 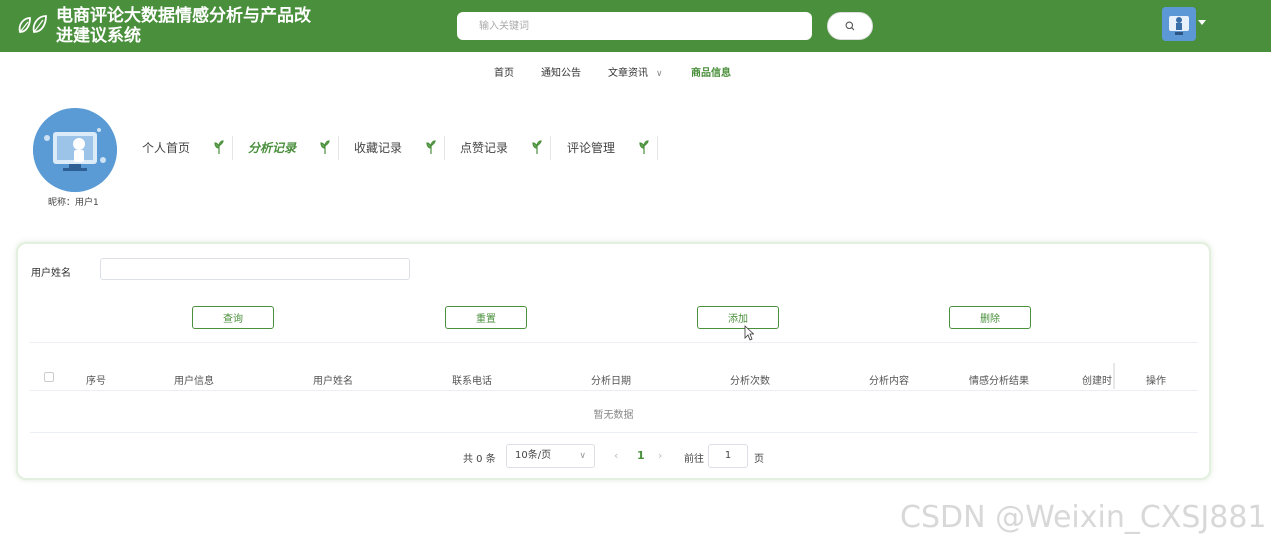 I want to click on page-size-value: 10条/页, so click(x=533, y=455).